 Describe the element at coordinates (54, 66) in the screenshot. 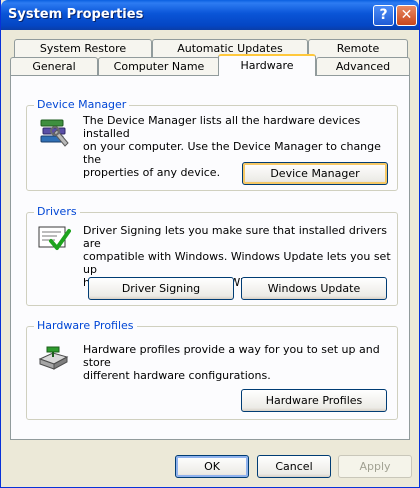

I see `tab-general: General` at that location.